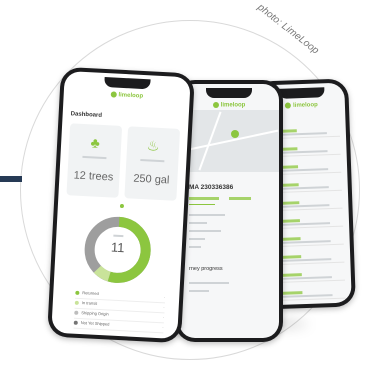  I want to click on water-saved-card: ♨ 250 gal, so click(152, 163).